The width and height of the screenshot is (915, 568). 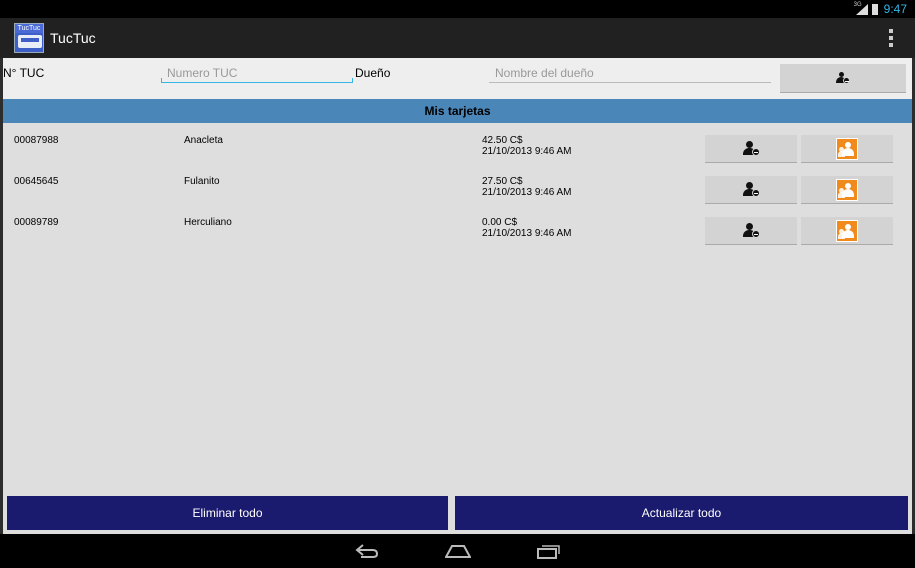 What do you see at coordinates (202, 181) in the screenshot?
I see `card-owner: Fulanito` at bounding box center [202, 181].